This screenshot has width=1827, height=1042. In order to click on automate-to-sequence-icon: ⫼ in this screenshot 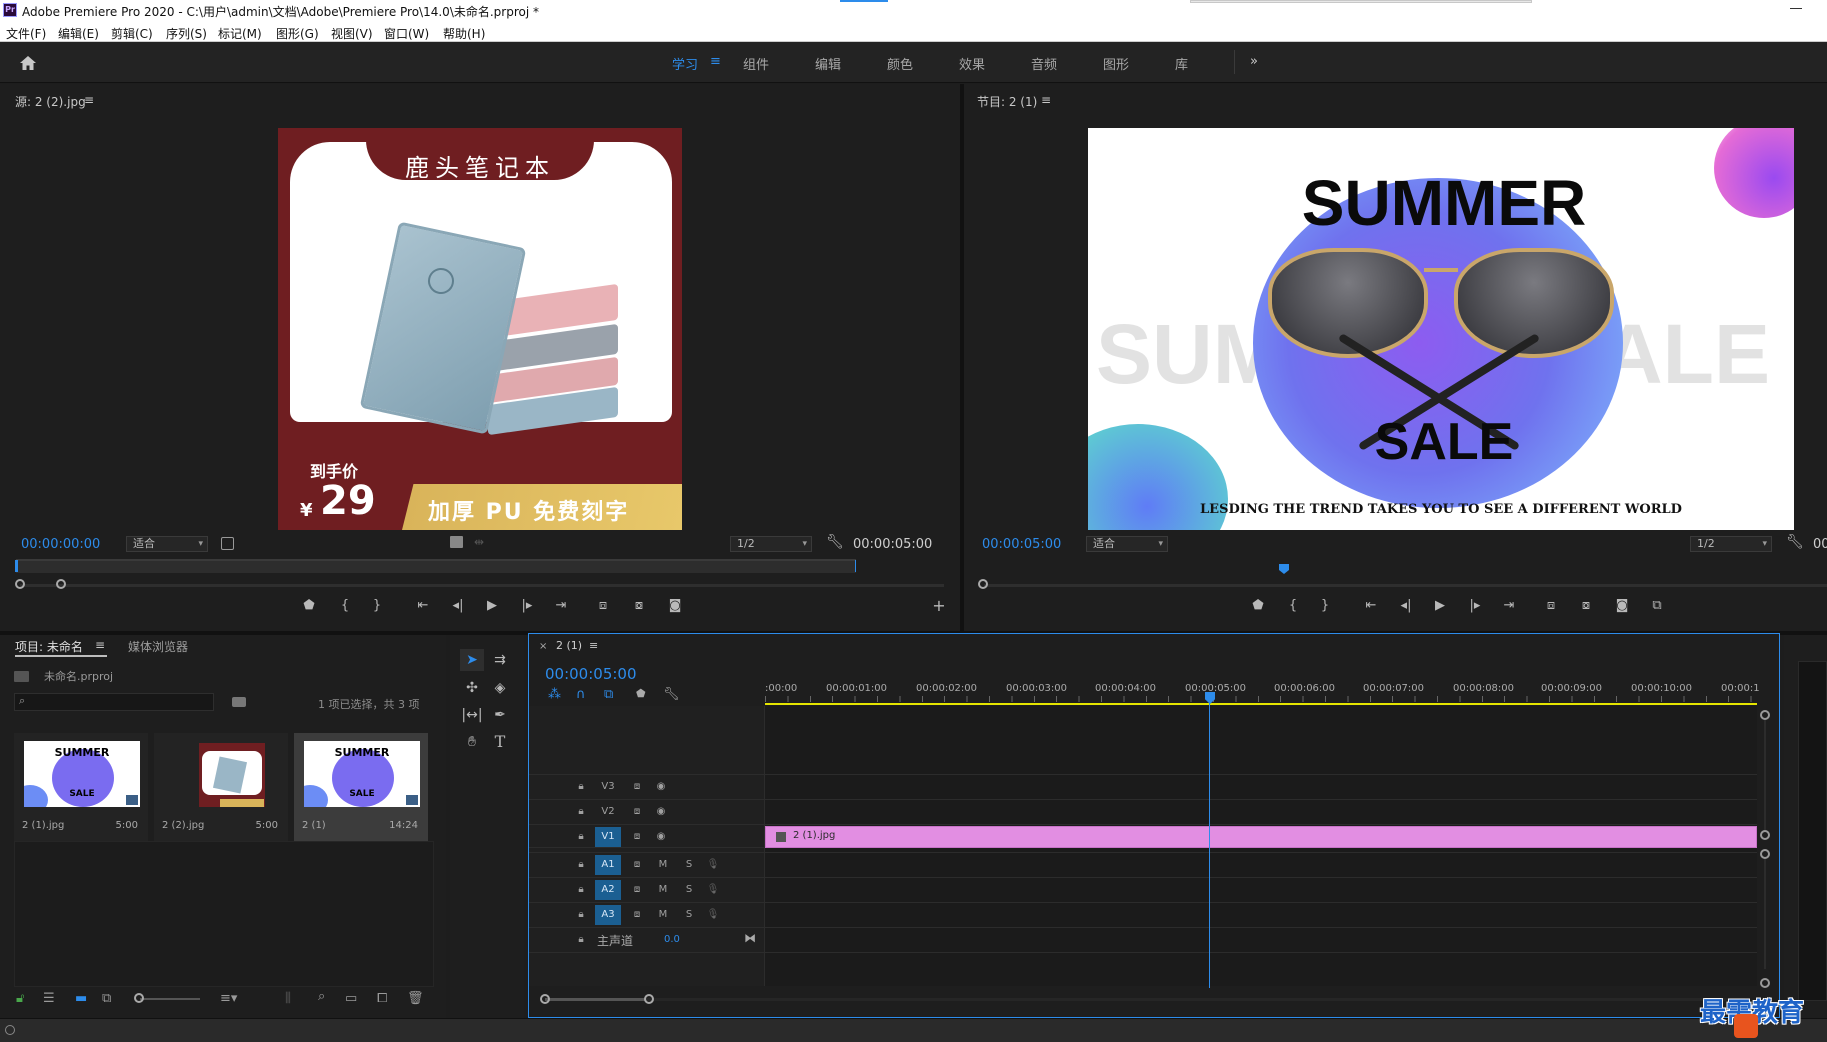, I will do `click(288, 998)`.